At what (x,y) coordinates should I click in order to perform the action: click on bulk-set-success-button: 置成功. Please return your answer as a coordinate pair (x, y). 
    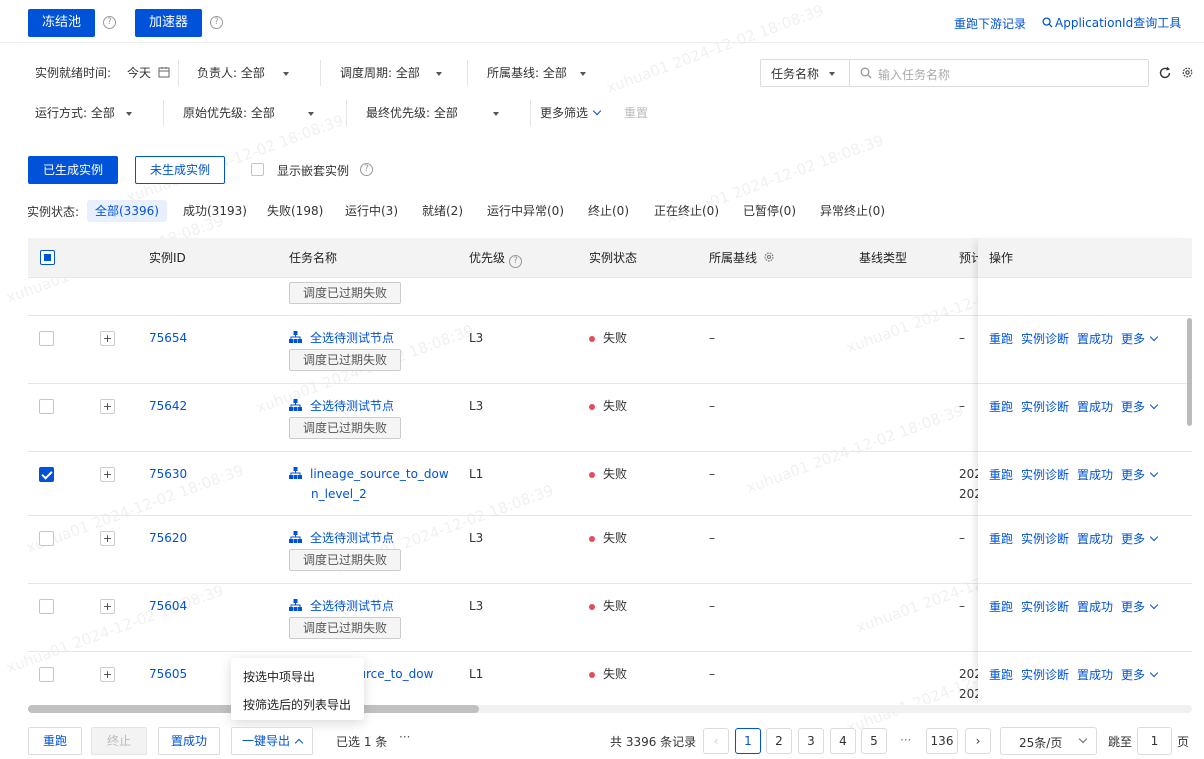
    Looking at the image, I should click on (189, 741).